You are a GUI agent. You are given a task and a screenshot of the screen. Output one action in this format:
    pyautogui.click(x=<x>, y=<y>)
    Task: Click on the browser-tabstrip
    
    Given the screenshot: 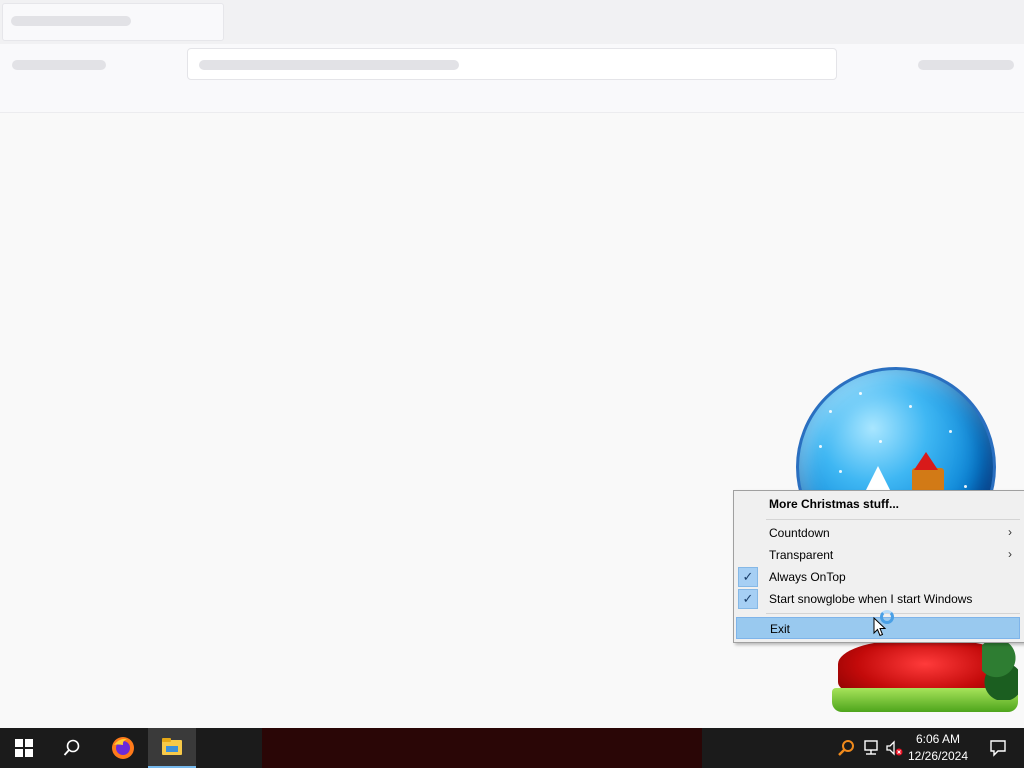 What is the action you would take?
    pyautogui.click(x=512, y=22)
    